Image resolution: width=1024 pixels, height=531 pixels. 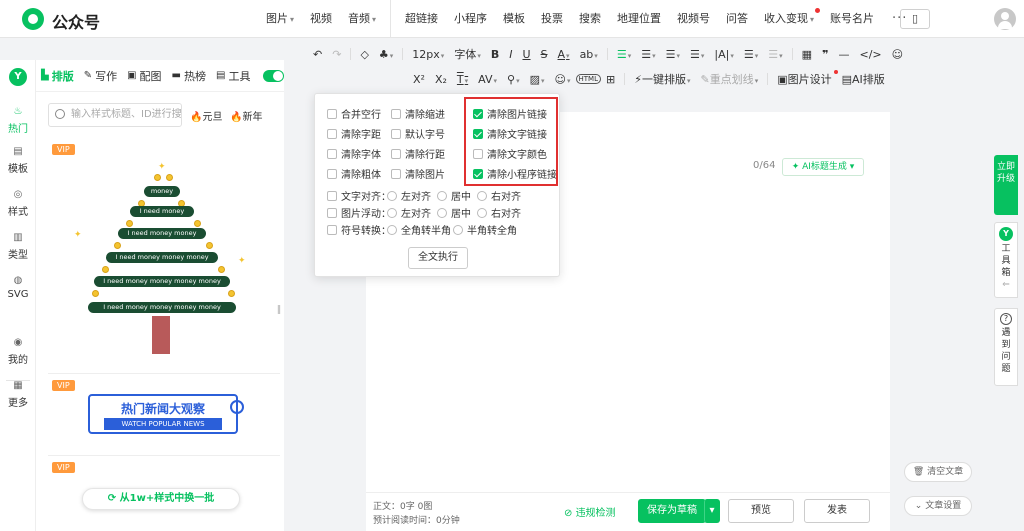 What do you see at coordinates (57, 76) in the screenshot?
I see `tab-layout: ▙ 排版` at bounding box center [57, 76].